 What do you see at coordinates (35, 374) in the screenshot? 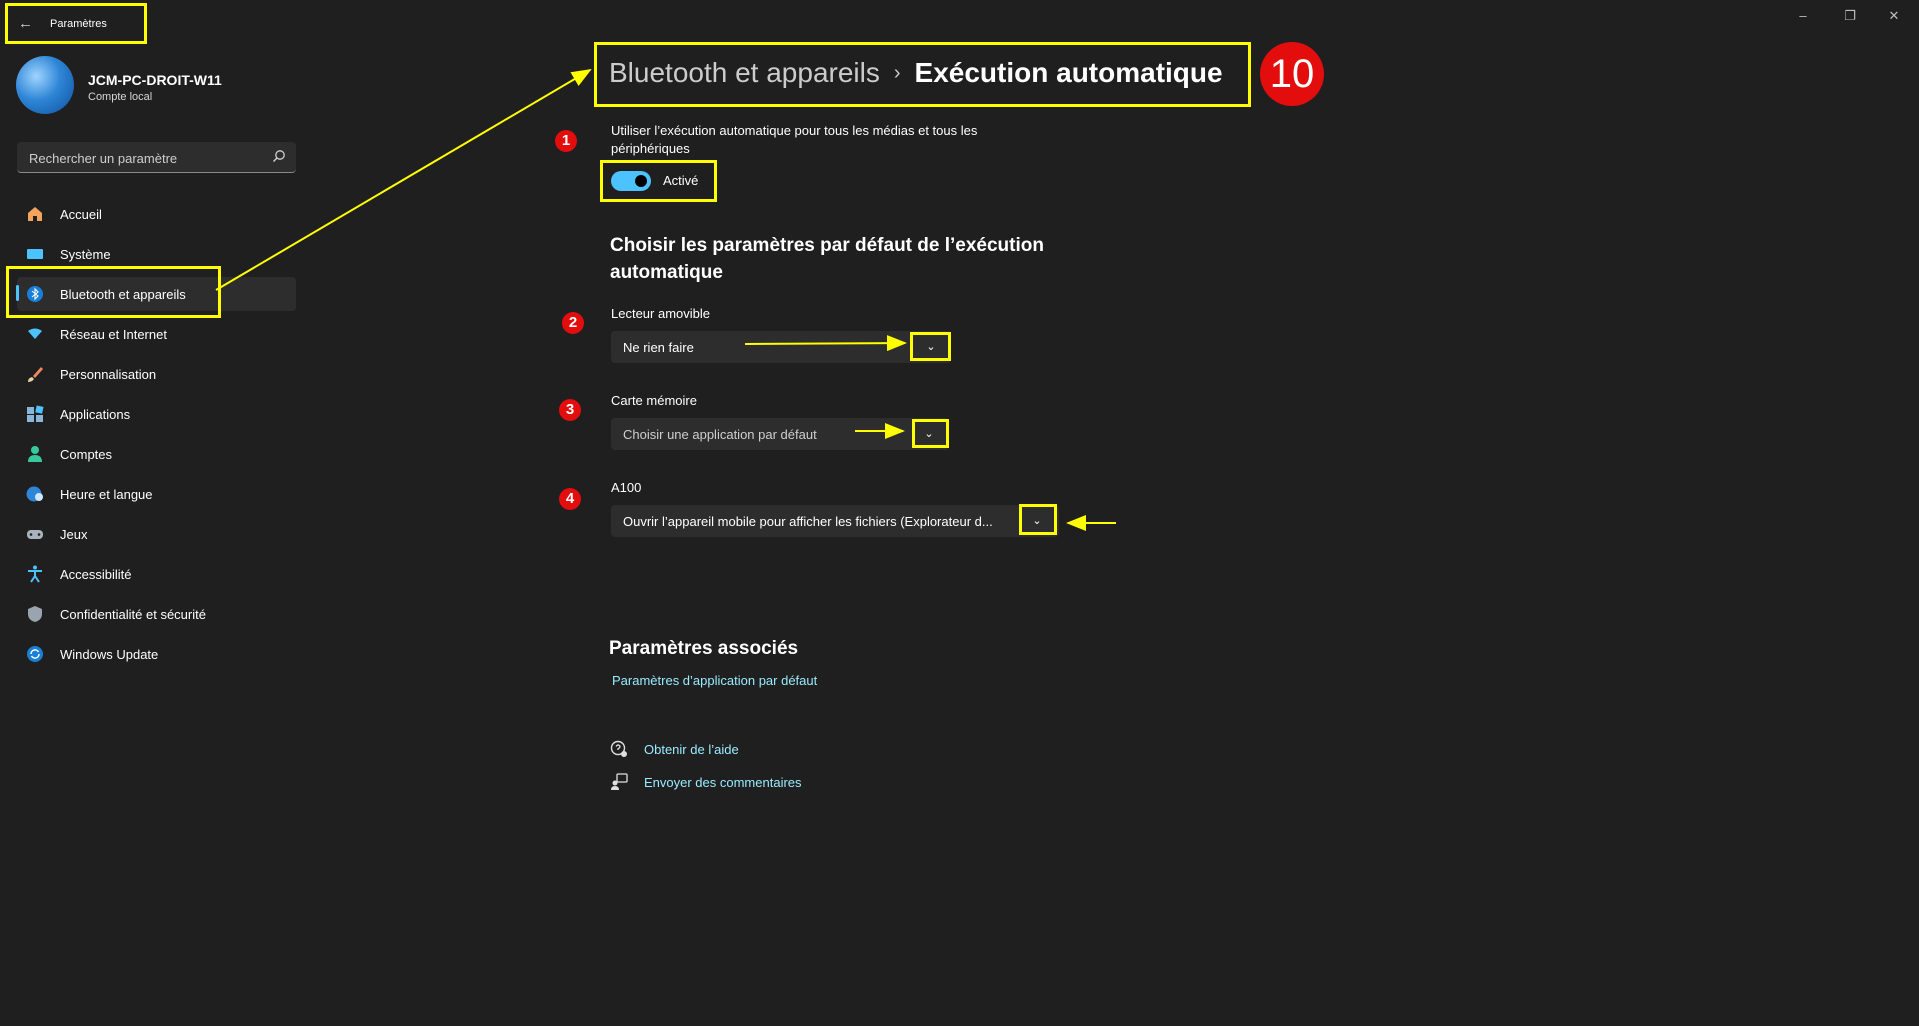
I see `brush-icon` at bounding box center [35, 374].